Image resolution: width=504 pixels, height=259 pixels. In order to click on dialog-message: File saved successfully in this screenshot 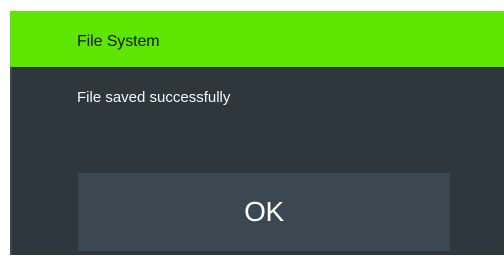, I will do `click(154, 97)`.